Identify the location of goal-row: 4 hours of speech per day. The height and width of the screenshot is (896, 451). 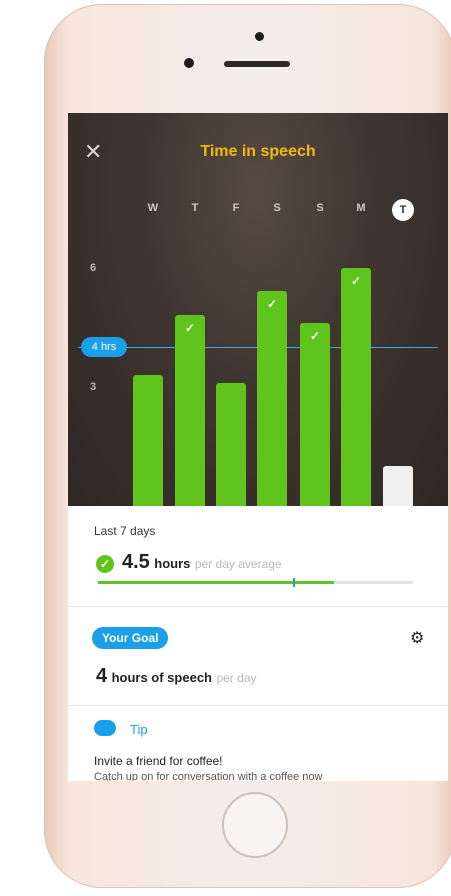
(176, 676).